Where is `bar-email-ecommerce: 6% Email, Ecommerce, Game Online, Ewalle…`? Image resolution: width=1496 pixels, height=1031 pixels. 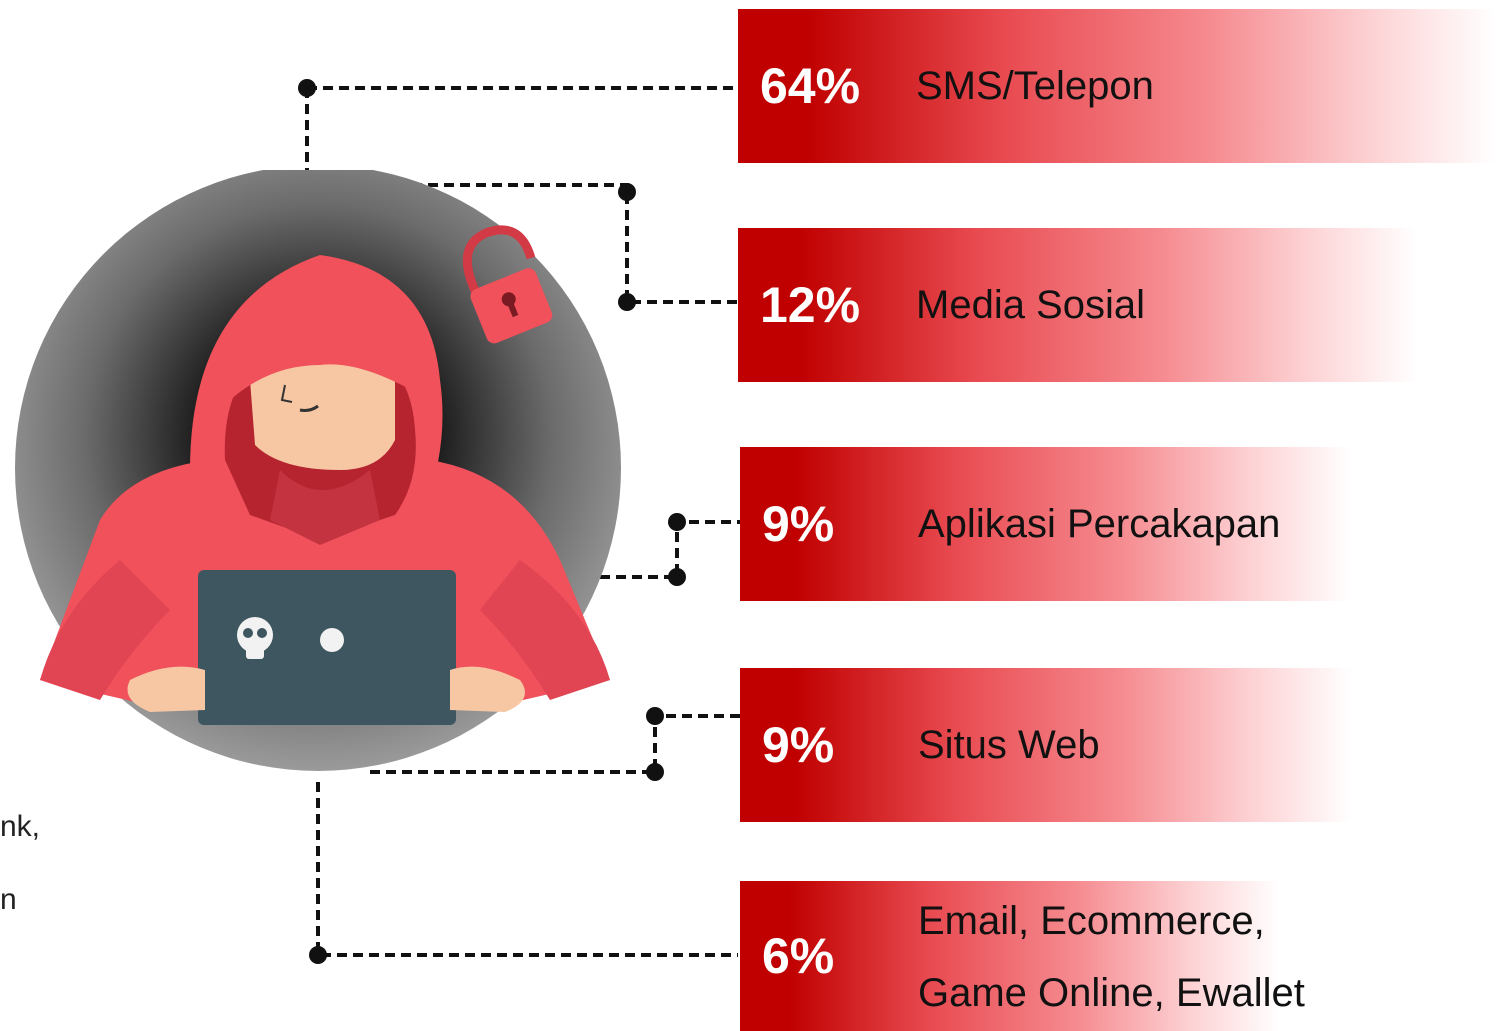 bar-email-ecommerce: 6% Email, Ecommerce, Game Online, Ewalle… is located at coordinates (1022, 956).